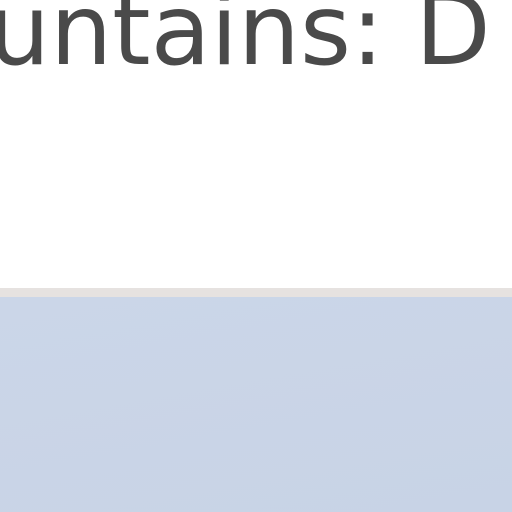 The width and height of the screenshot is (512, 512). I want to click on divider, so click(256, 292).